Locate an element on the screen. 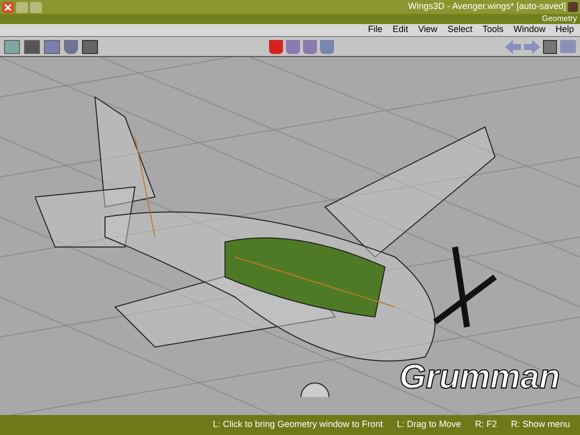 The image size is (580, 435). menu-item: File is located at coordinates (375, 30).